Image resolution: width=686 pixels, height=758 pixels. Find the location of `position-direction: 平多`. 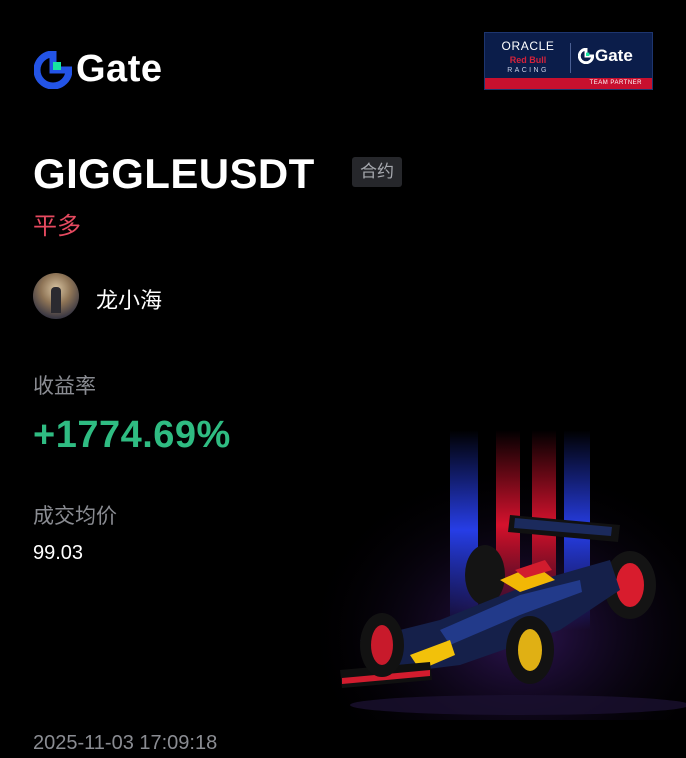

position-direction: 平多 is located at coordinates (57, 226).